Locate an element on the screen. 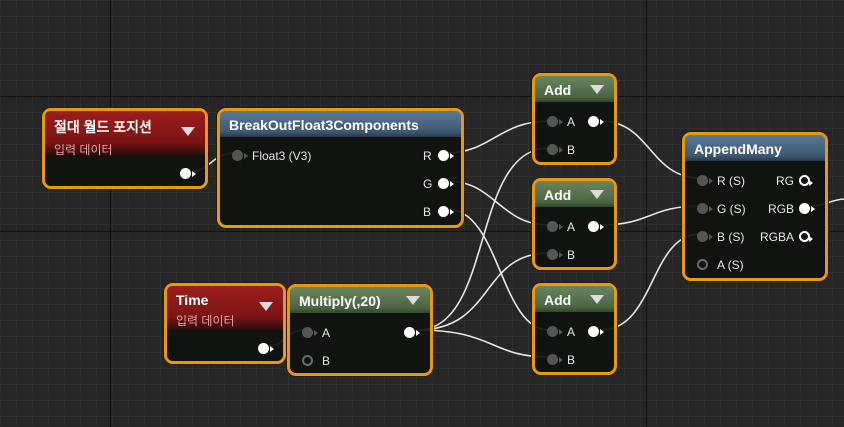 This screenshot has height=427, width=844. output-label-rgb: RGB is located at coordinates (781, 209).